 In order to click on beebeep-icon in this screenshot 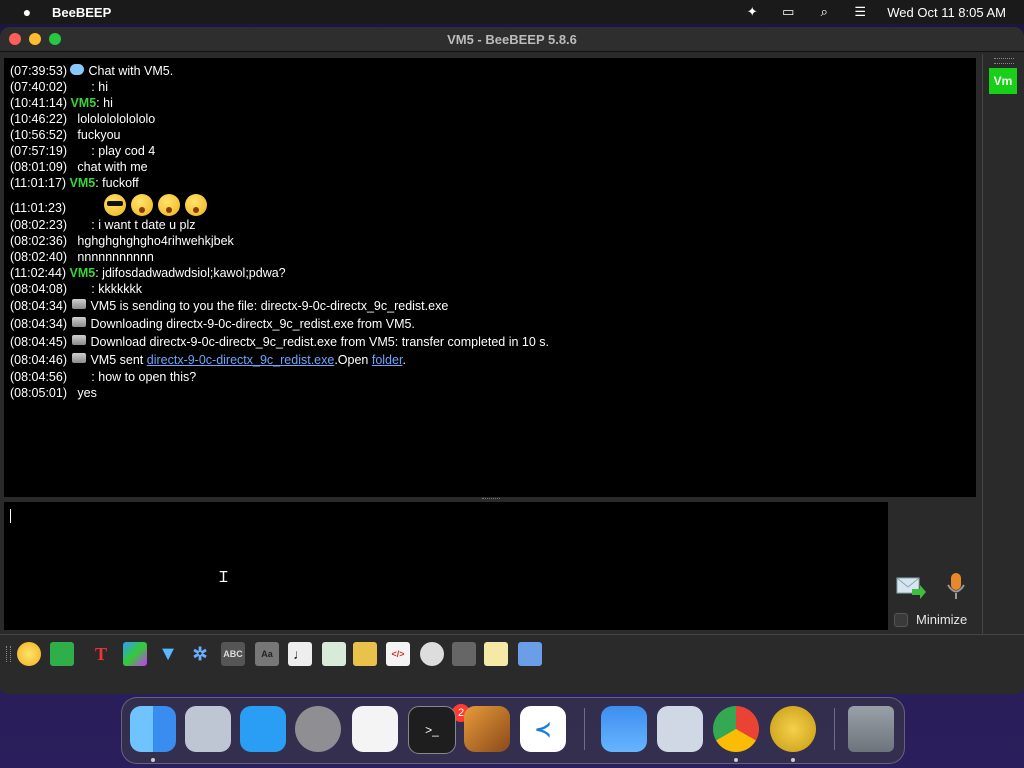, I will do `click(793, 729)`.